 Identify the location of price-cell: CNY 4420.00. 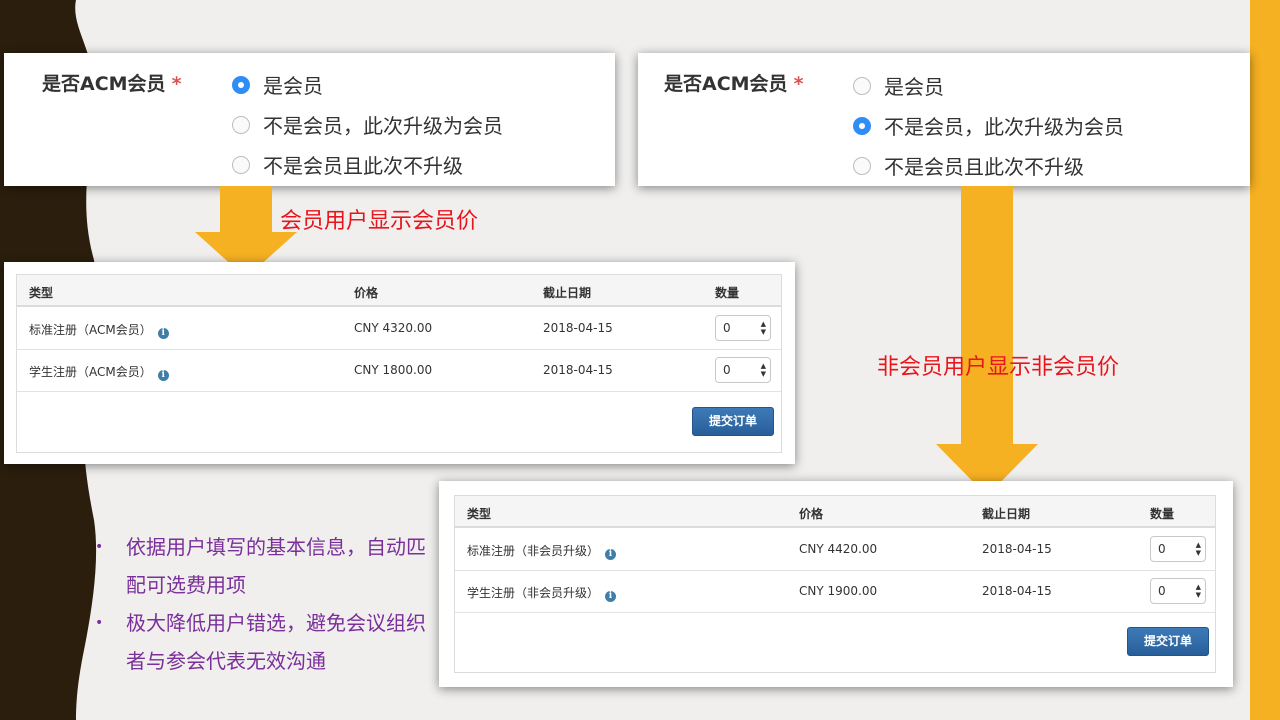
(838, 549).